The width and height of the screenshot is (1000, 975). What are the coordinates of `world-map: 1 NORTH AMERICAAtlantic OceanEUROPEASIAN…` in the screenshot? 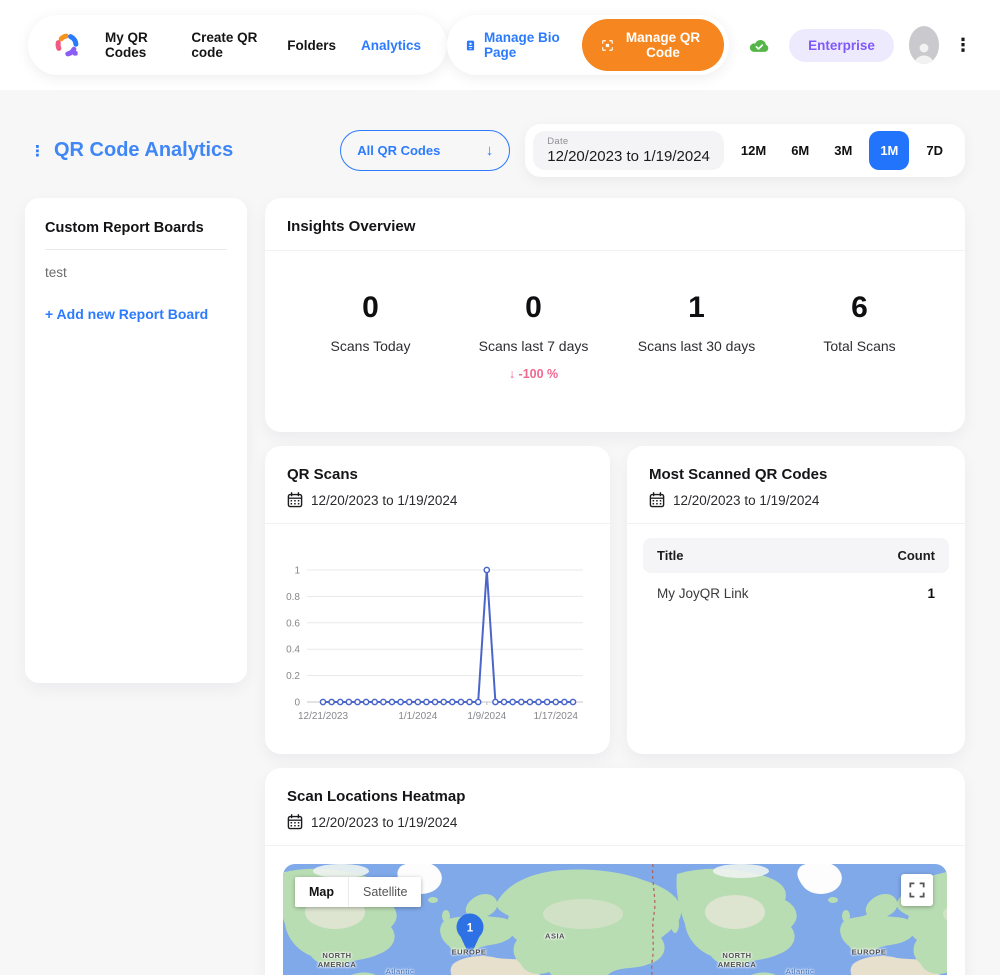 It's located at (615, 919).